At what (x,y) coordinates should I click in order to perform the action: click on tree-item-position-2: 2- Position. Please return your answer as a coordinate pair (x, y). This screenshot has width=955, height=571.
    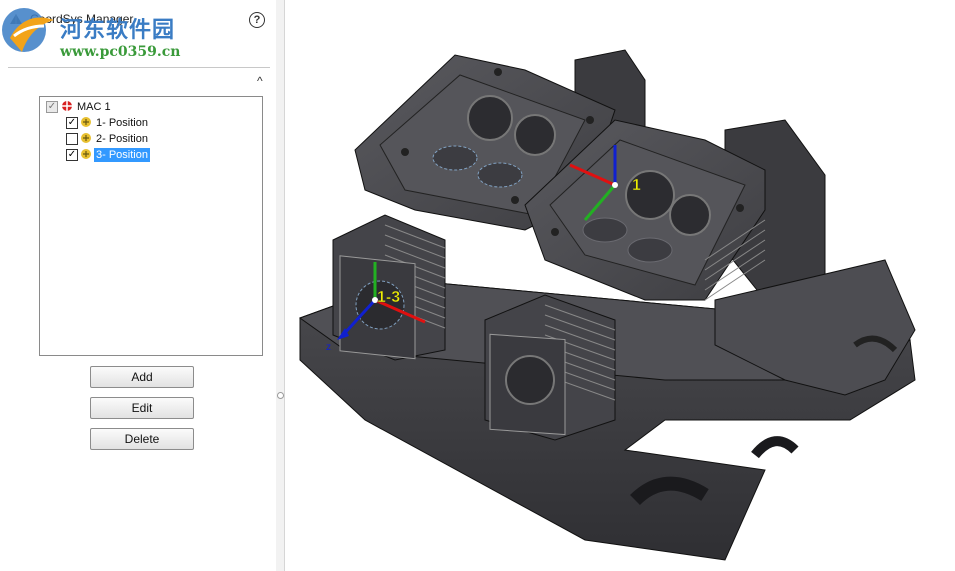
    Looking at the image, I should click on (156, 139).